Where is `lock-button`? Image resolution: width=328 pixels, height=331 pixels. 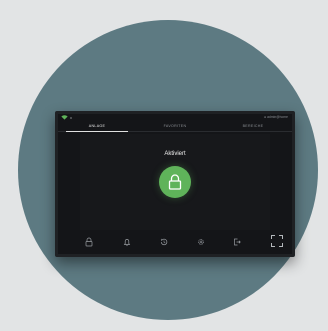 lock-button is located at coordinates (175, 182).